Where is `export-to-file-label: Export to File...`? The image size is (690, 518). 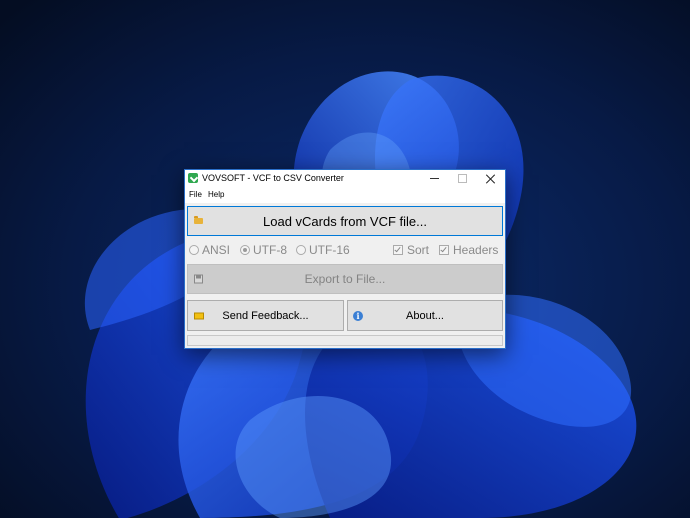 export-to-file-label: Export to File... is located at coordinates (345, 279).